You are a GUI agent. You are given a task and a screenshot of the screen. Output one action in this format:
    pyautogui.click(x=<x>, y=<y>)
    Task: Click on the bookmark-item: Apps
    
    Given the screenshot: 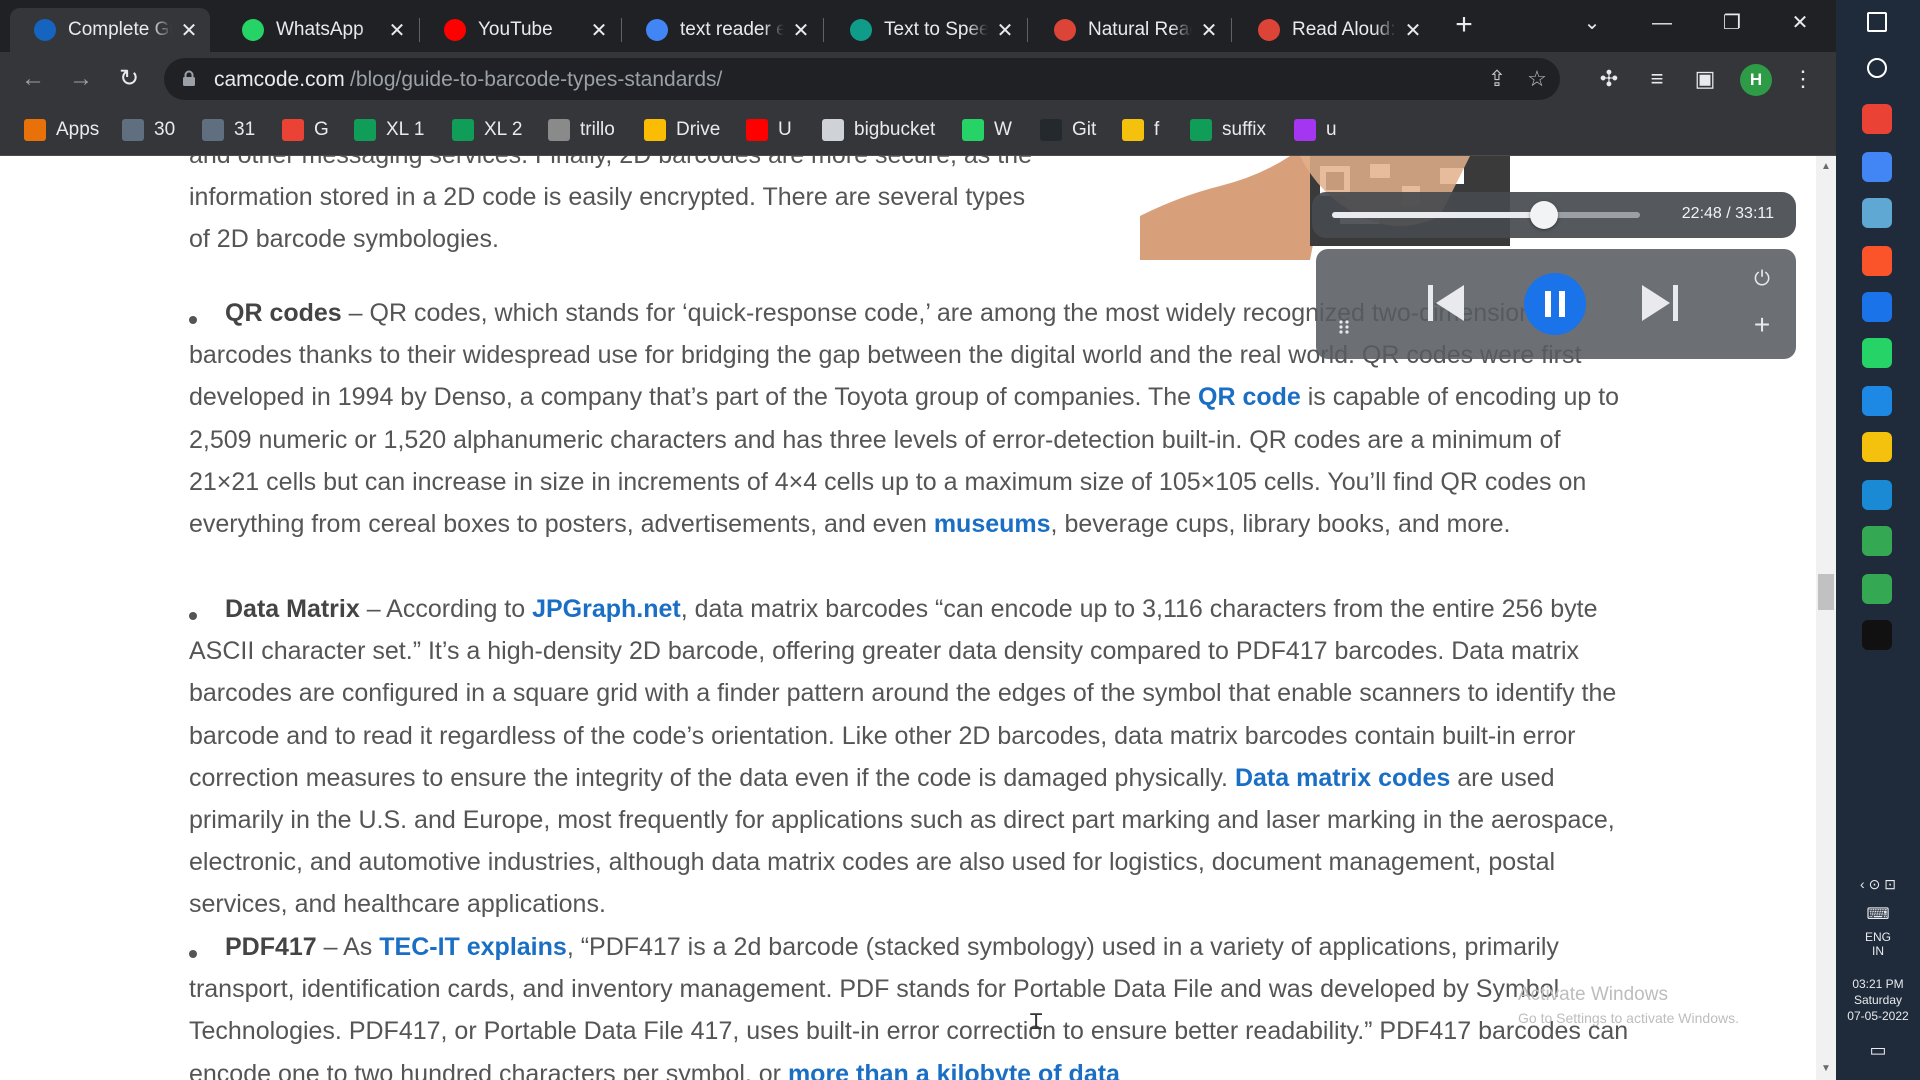 What is the action you would take?
    pyautogui.click(x=61, y=130)
    